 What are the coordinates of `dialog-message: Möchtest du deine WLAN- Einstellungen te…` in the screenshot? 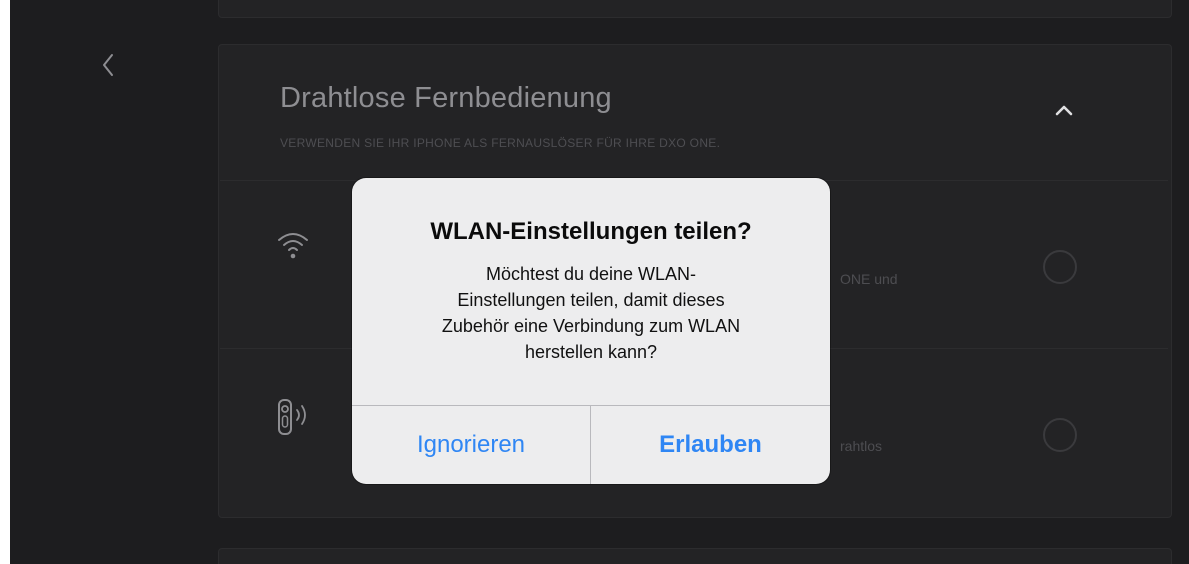 It's located at (591, 313).